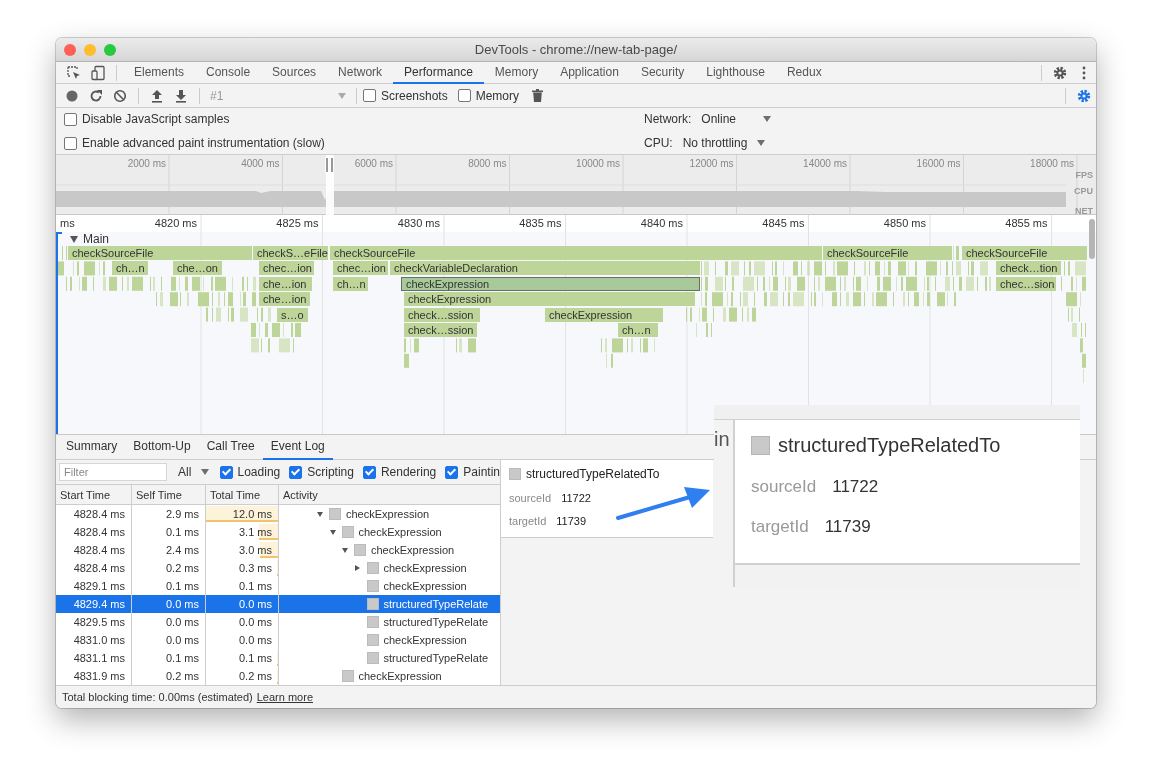 The width and height of the screenshot is (1152, 782). I want to click on dropdown-label: CPU:, so click(658, 143).